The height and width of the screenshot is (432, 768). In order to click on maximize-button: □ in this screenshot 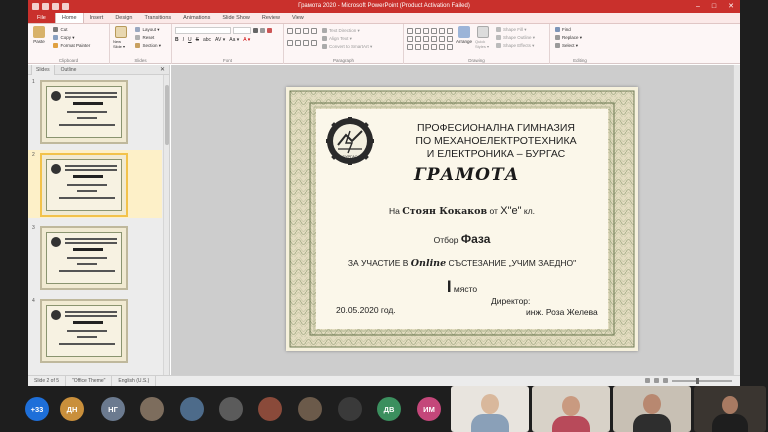, I will do `click(714, 6)`.